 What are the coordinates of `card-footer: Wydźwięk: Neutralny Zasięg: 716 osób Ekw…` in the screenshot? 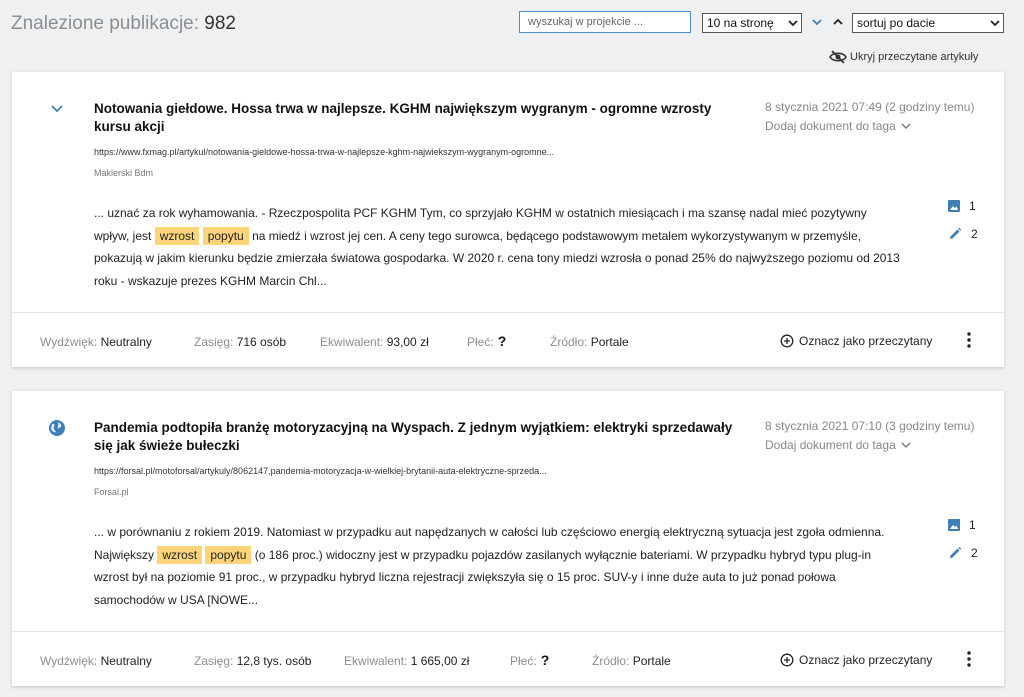 It's located at (508, 340).